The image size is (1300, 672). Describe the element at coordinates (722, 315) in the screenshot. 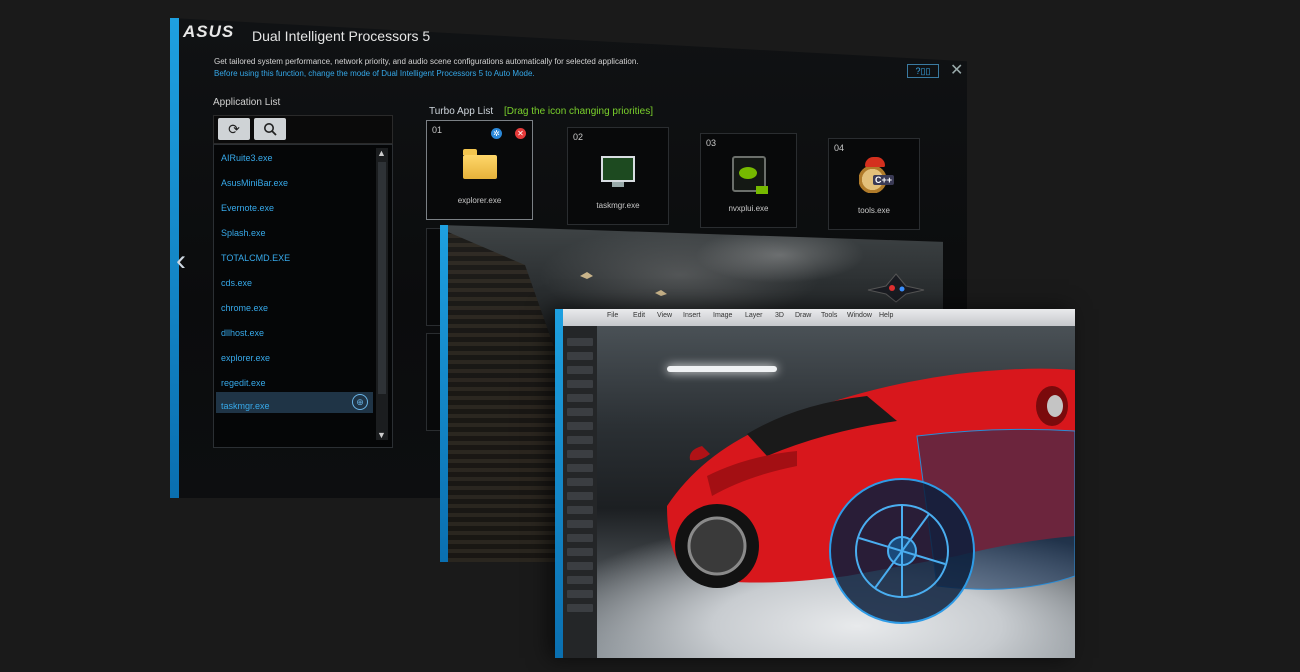

I see `menu-image: Image` at that location.